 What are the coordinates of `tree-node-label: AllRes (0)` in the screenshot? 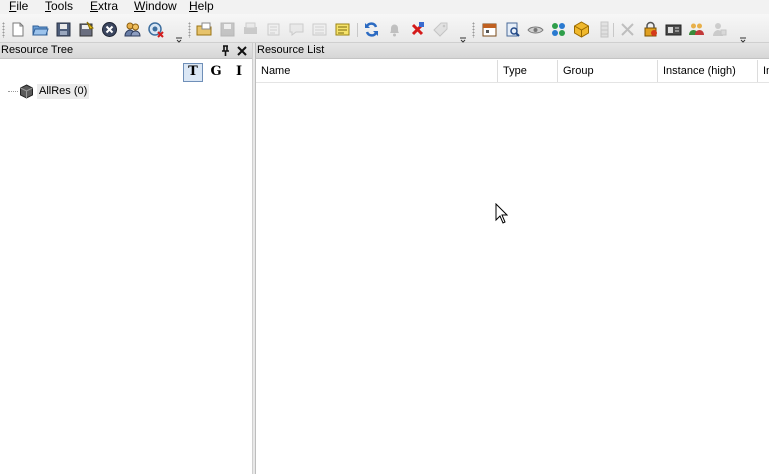 It's located at (63, 91).